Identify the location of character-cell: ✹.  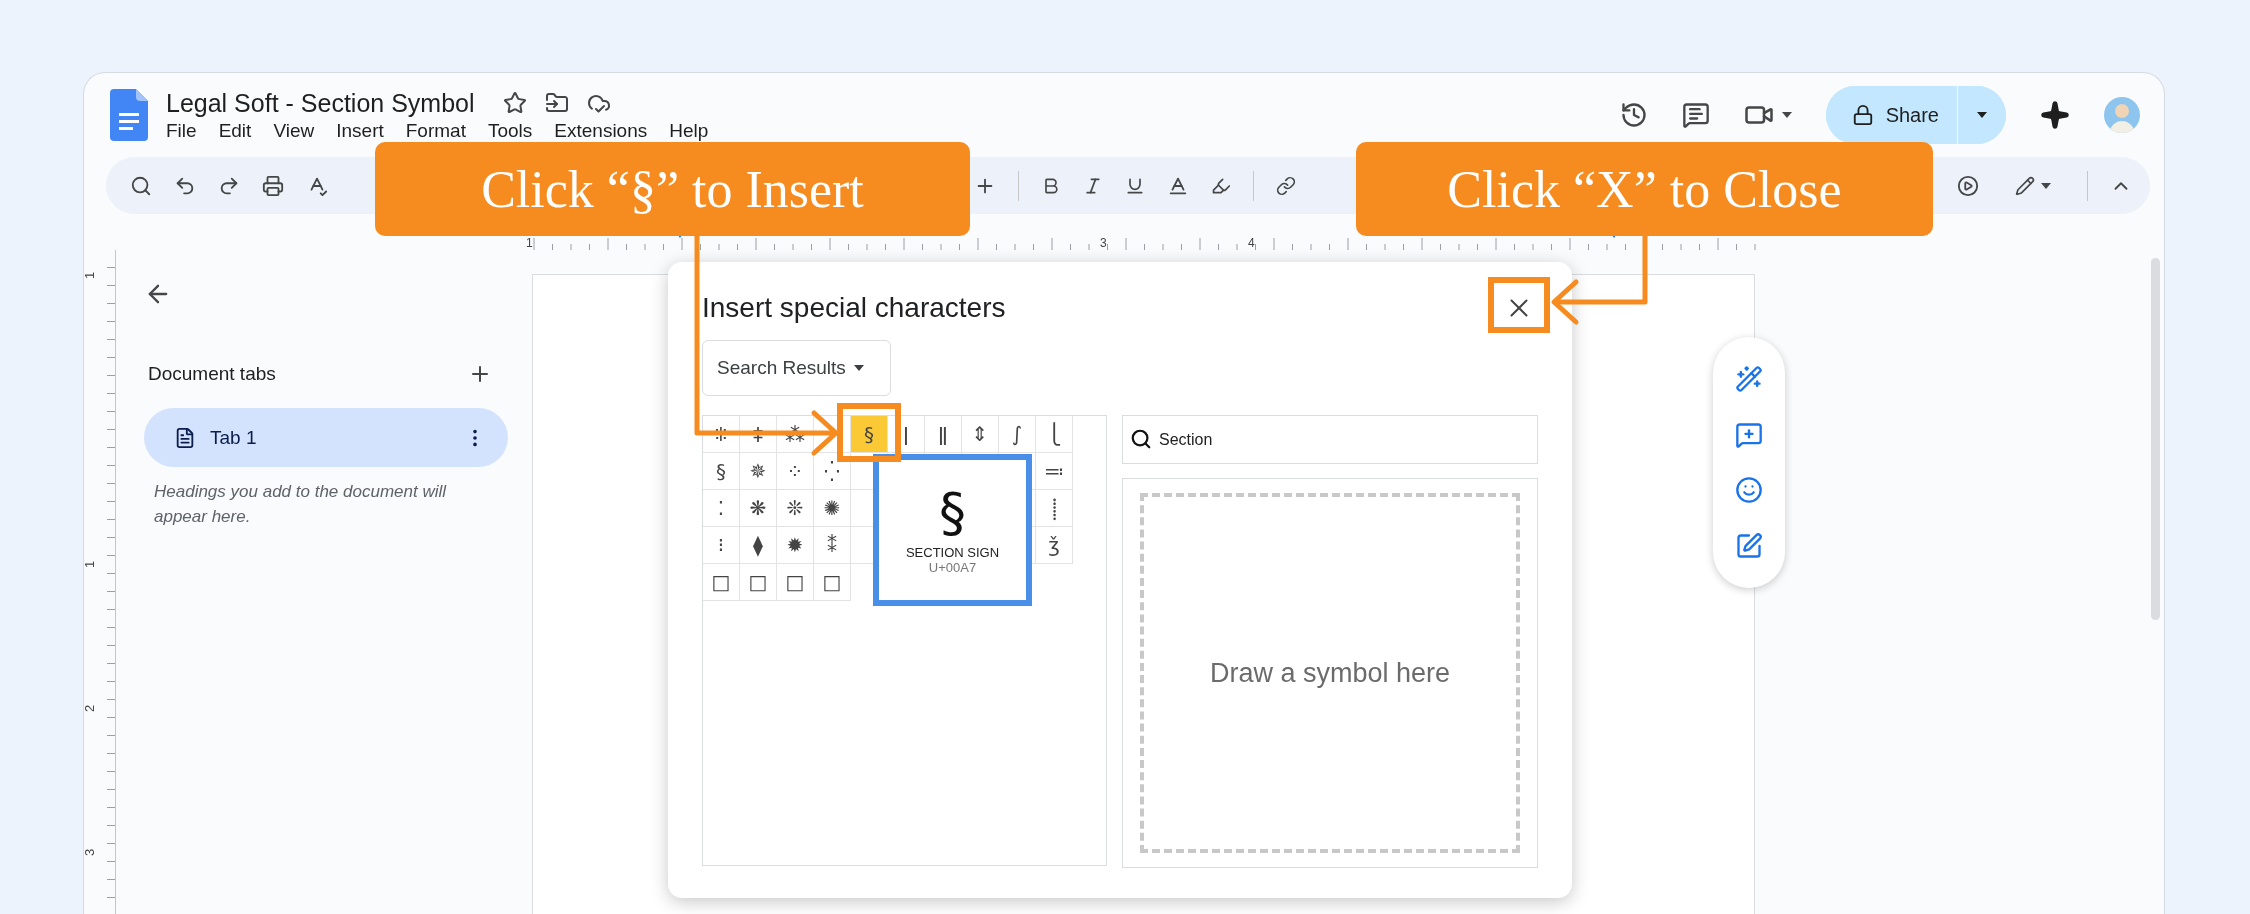
(795, 545).